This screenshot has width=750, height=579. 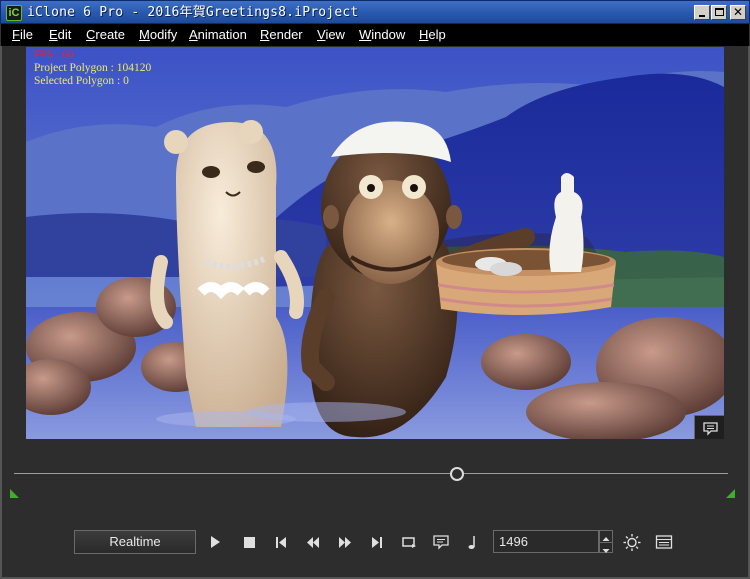 I want to click on maximize-icon, so click(x=719, y=12).